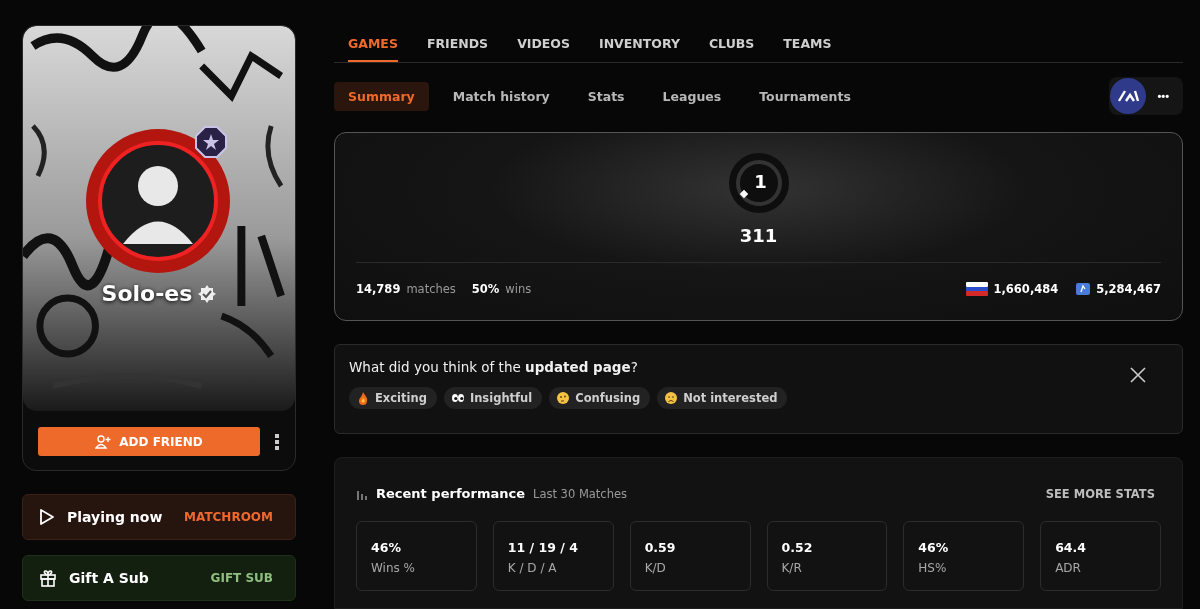  What do you see at coordinates (501, 96) in the screenshot?
I see `sub-tab: Match history` at bounding box center [501, 96].